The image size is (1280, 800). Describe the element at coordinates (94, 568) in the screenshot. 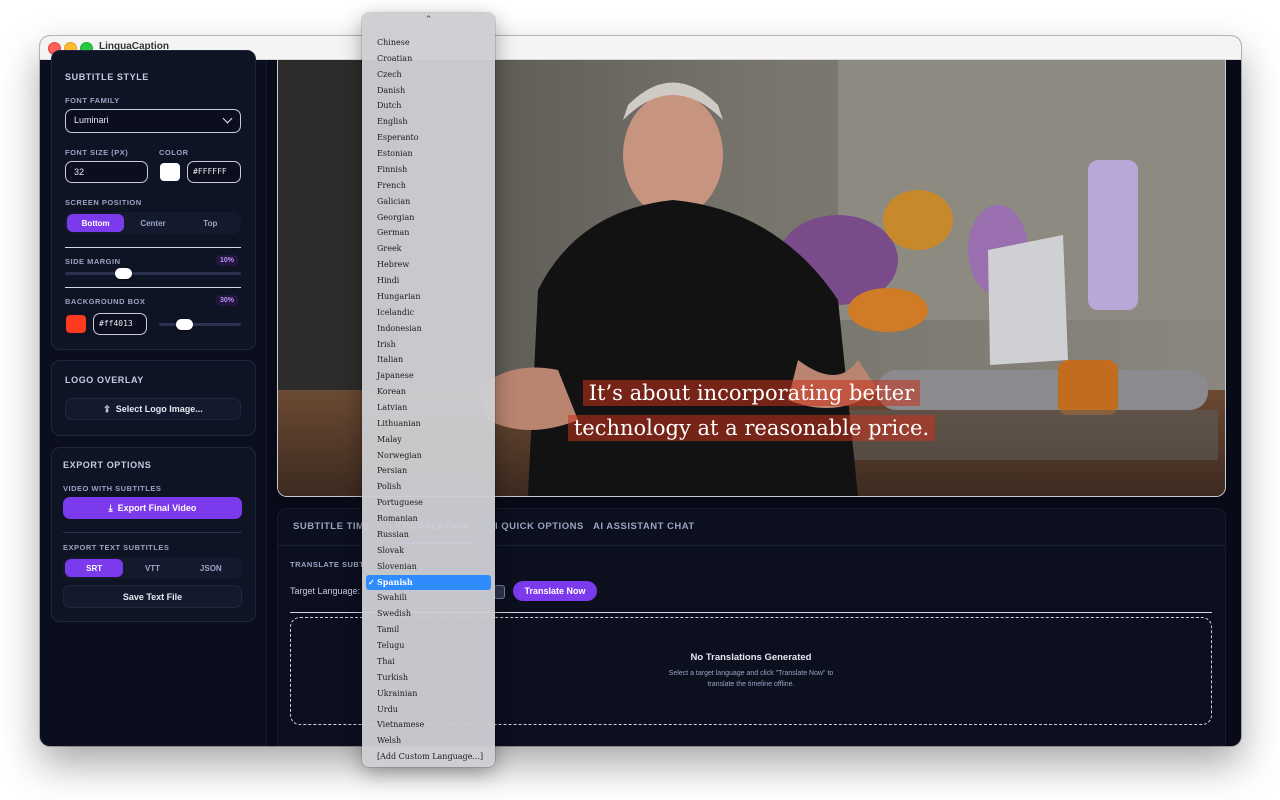

I see `format-srt-button: SRT` at that location.